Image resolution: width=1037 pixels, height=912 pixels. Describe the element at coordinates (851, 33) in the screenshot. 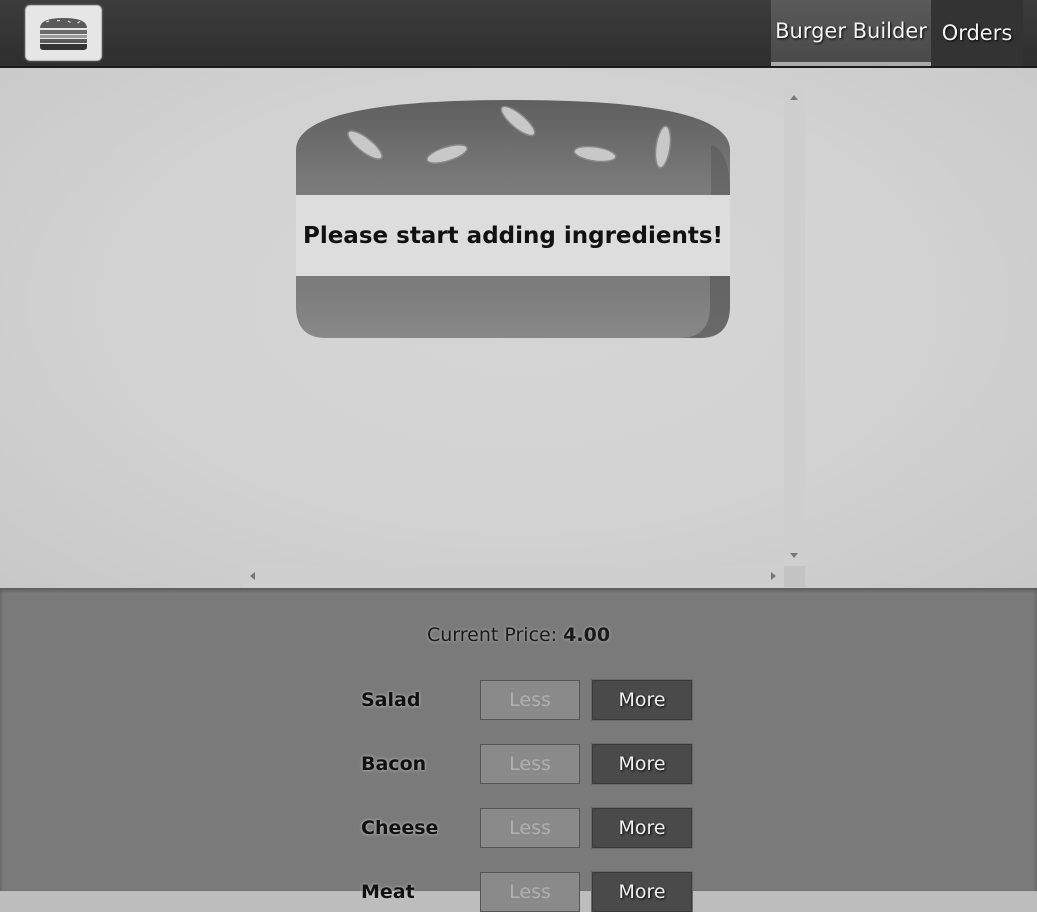

I see `nav-burger-builder: Burger Builder` at that location.